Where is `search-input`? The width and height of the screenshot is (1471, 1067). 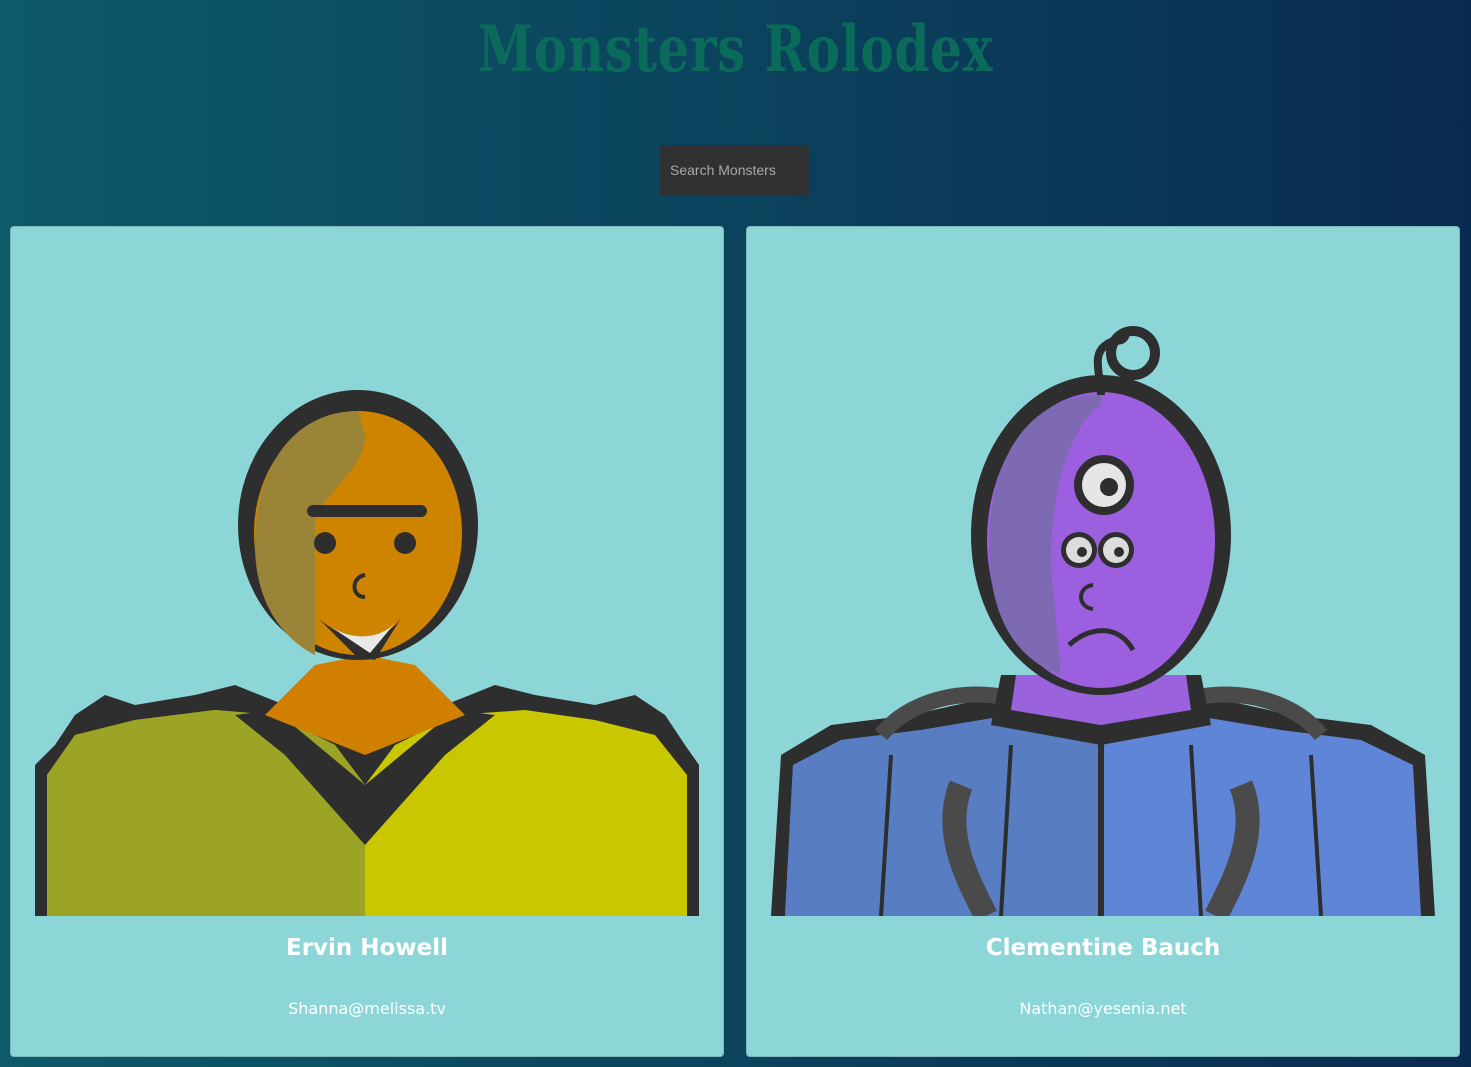 search-input is located at coordinates (735, 170).